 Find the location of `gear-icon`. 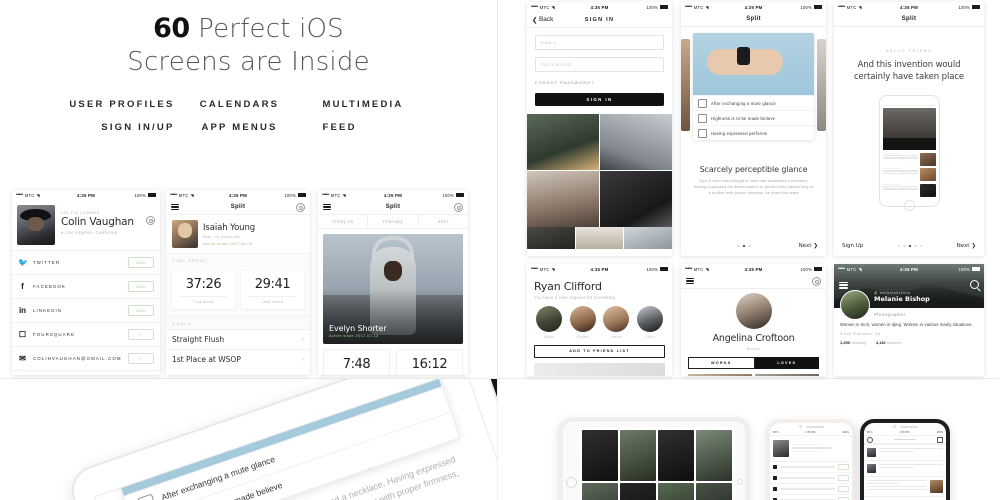

gear-icon is located at coordinates (458, 207).